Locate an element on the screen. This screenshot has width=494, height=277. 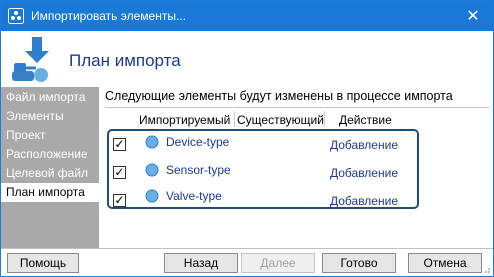
sidebar-item-import-file: Файл импорта is located at coordinates (50, 97).